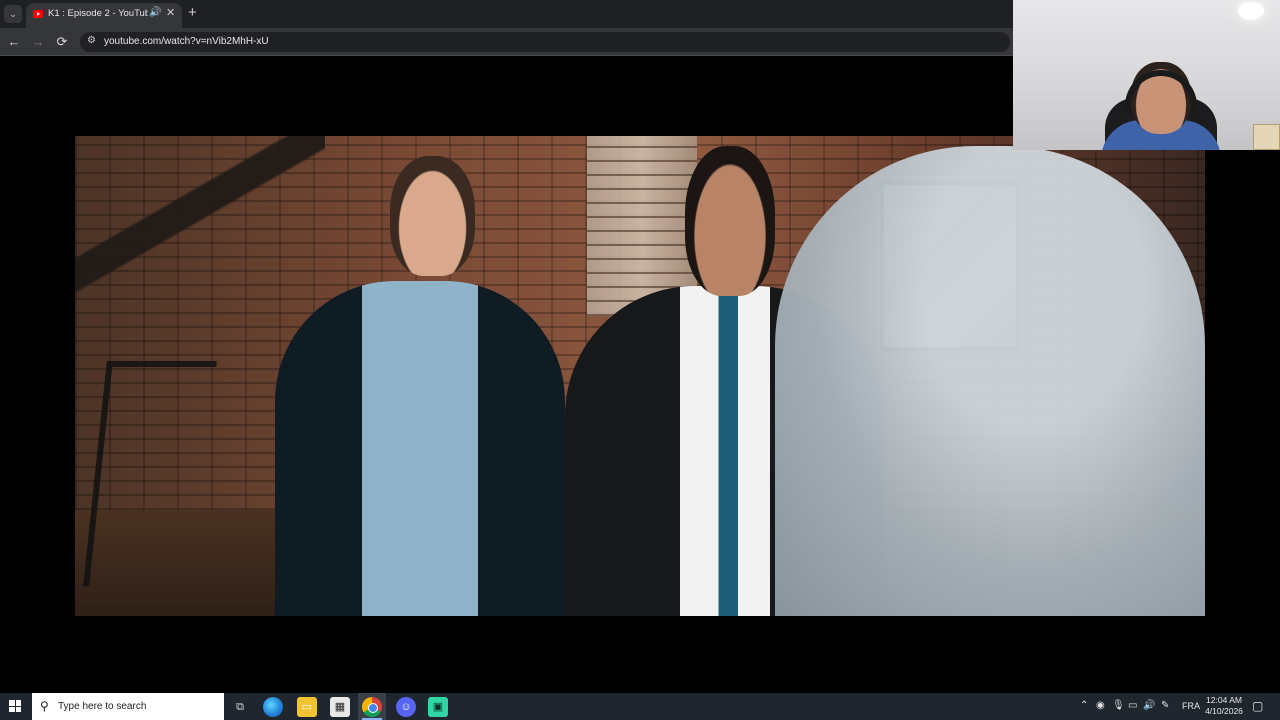 This screenshot has height=720, width=1280. What do you see at coordinates (506, 14) in the screenshot?
I see `browser-tab-bar: ⌄ K1 : Episode 2 - YouTube 🔊 ✕ +` at bounding box center [506, 14].